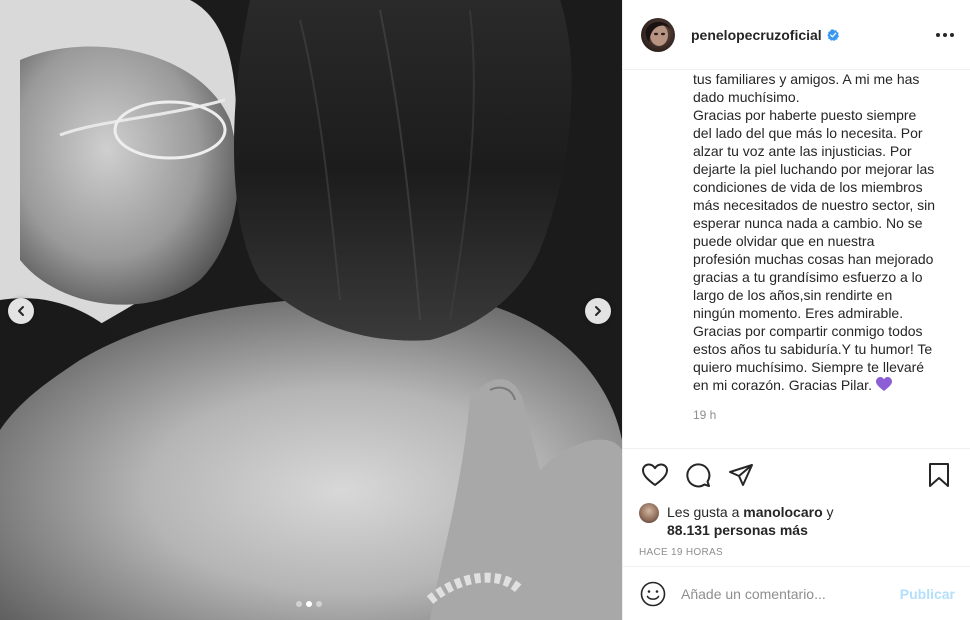 The width and height of the screenshot is (970, 620). I want to click on chevron-left-icon, so click(21, 311).